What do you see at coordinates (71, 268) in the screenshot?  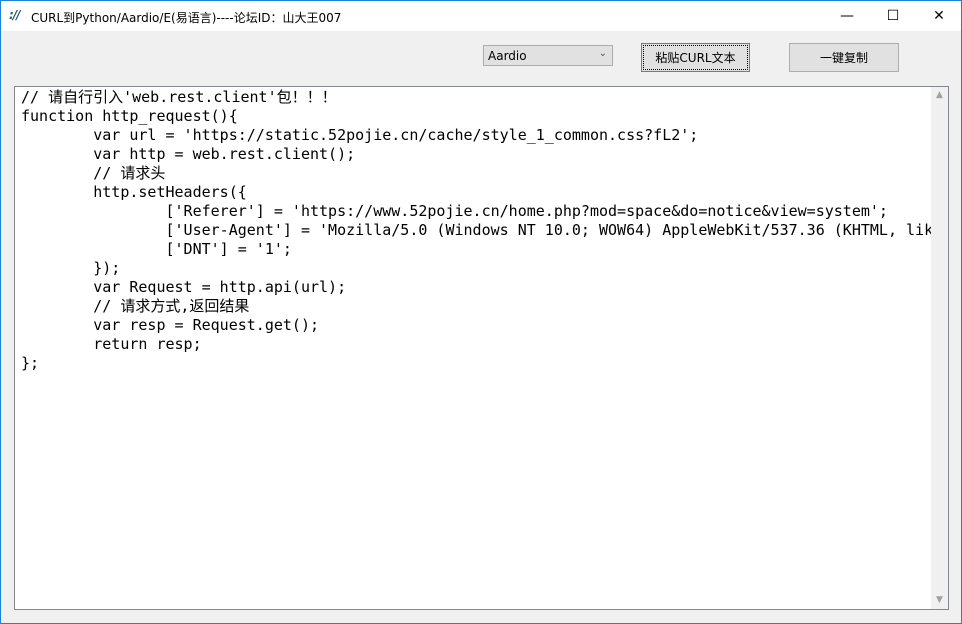 I see `code-line: });` at bounding box center [71, 268].